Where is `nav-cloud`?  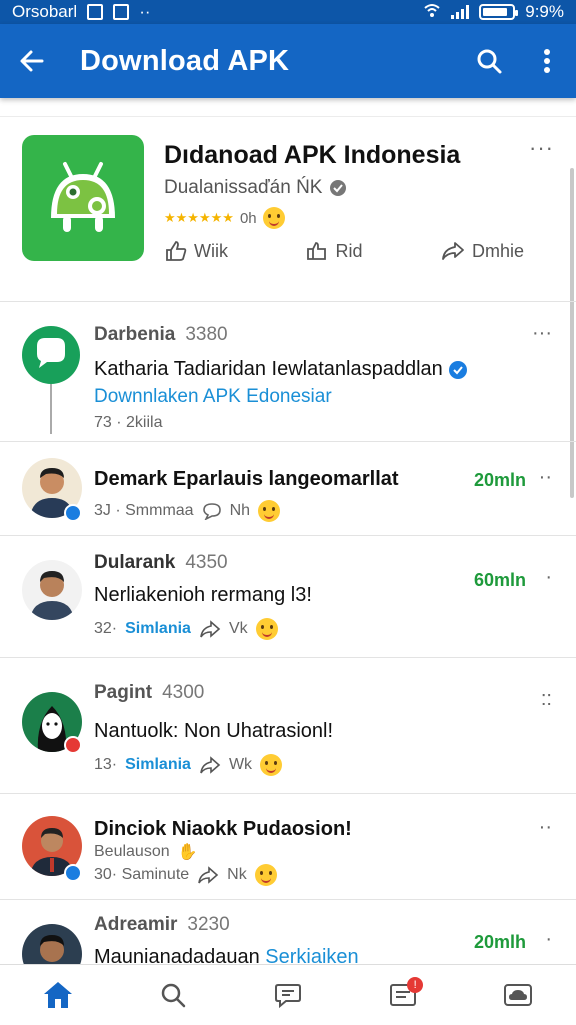
nav-cloud is located at coordinates (518, 995).